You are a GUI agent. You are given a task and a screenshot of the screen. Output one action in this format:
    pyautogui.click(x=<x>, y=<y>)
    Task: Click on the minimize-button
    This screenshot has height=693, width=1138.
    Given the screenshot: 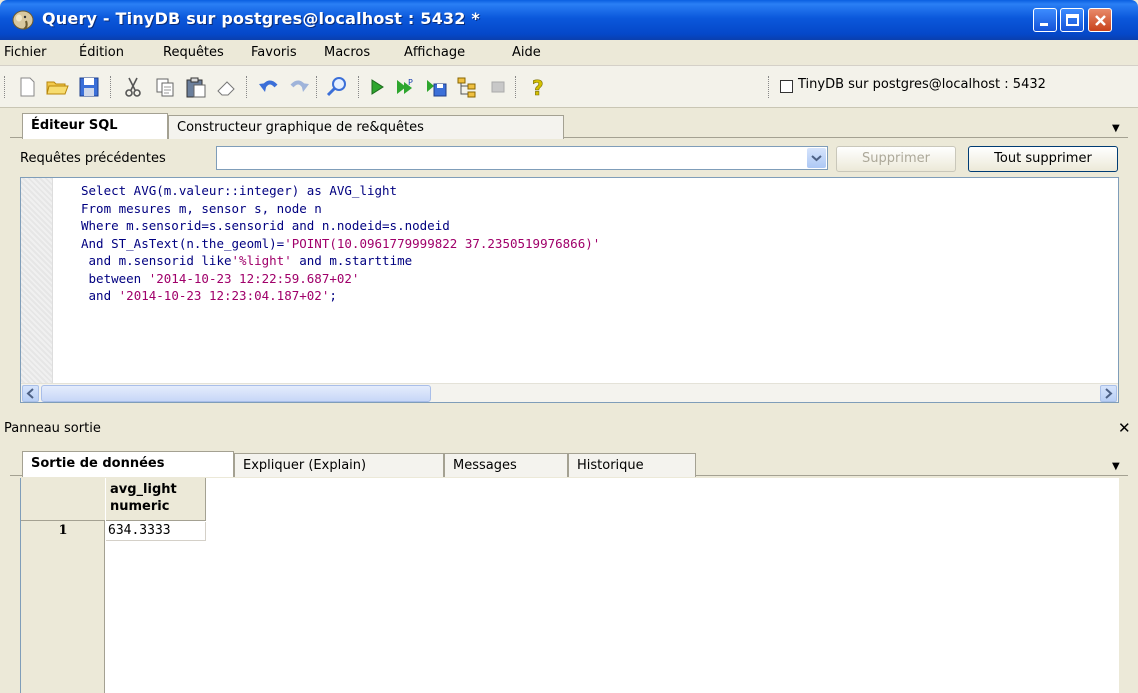 What is the action you would take?
    pyautogui.click(x=1045, y=20)
    